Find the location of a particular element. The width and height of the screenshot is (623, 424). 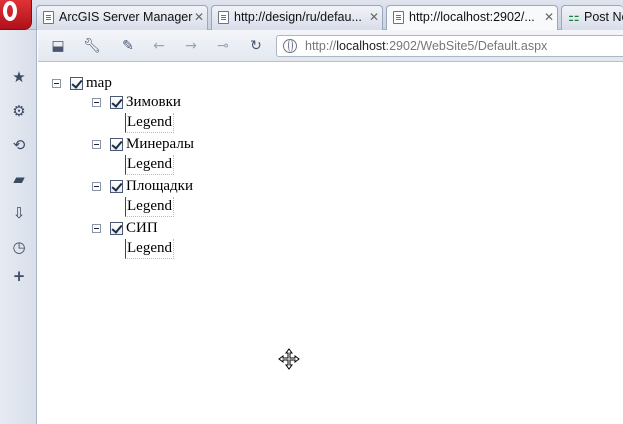

brush-icon: ✎ is located at coordinates (128, 46).